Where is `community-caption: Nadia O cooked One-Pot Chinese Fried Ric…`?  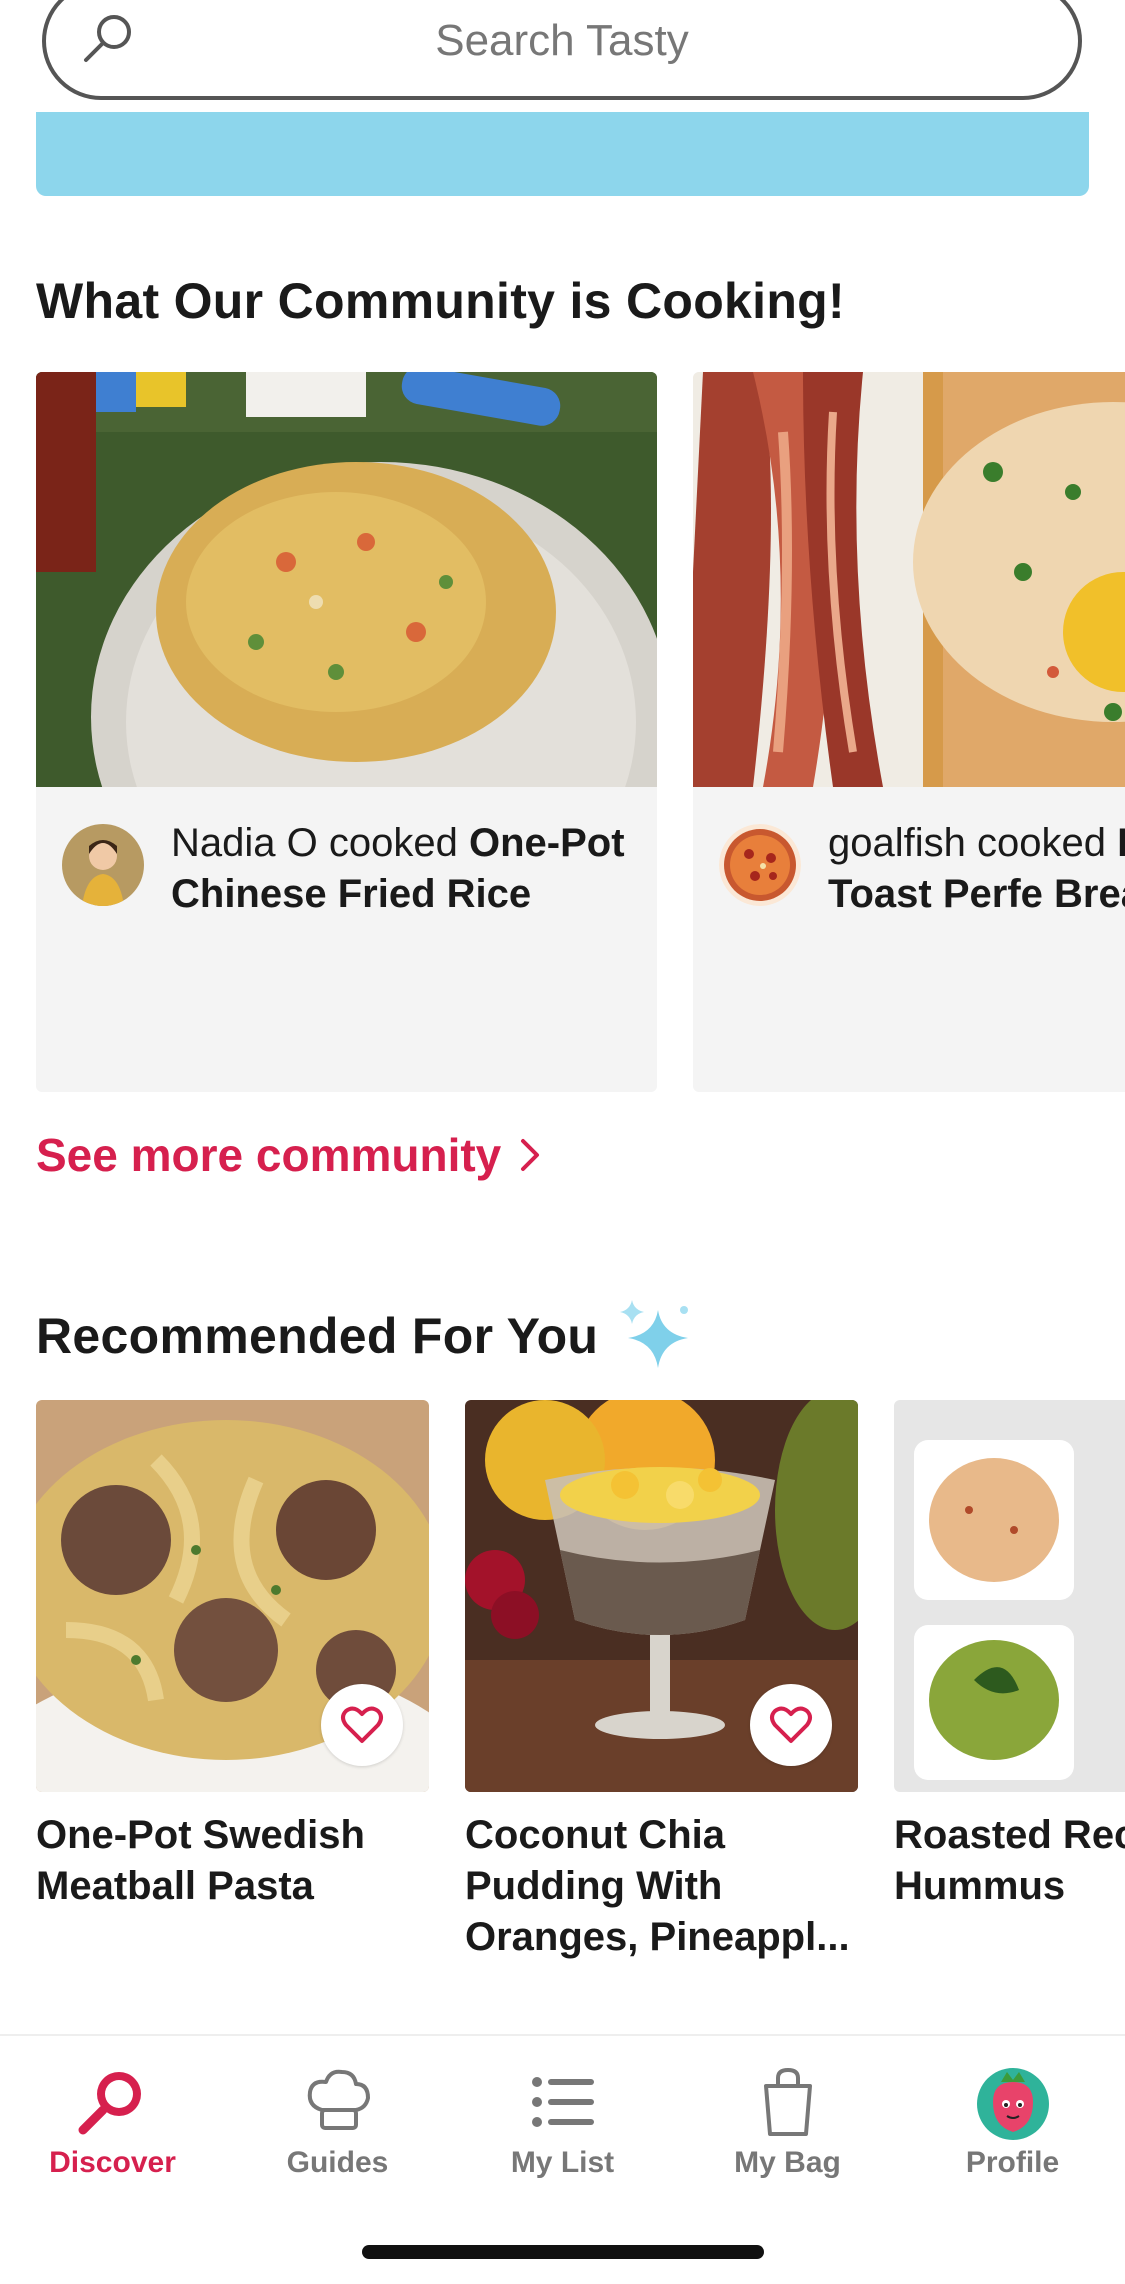 community-caption: Nadia O cooked One-Pot Chinese Fried Ric… is located at coordinates (398, 868).